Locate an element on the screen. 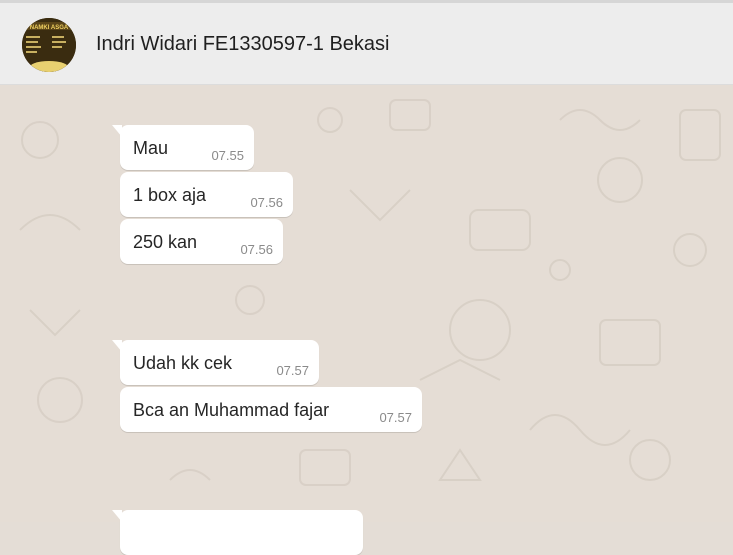 This screenshot has width=733, height=555. svg-text: NAMKI ASGA is located at coordinates (49, 28).